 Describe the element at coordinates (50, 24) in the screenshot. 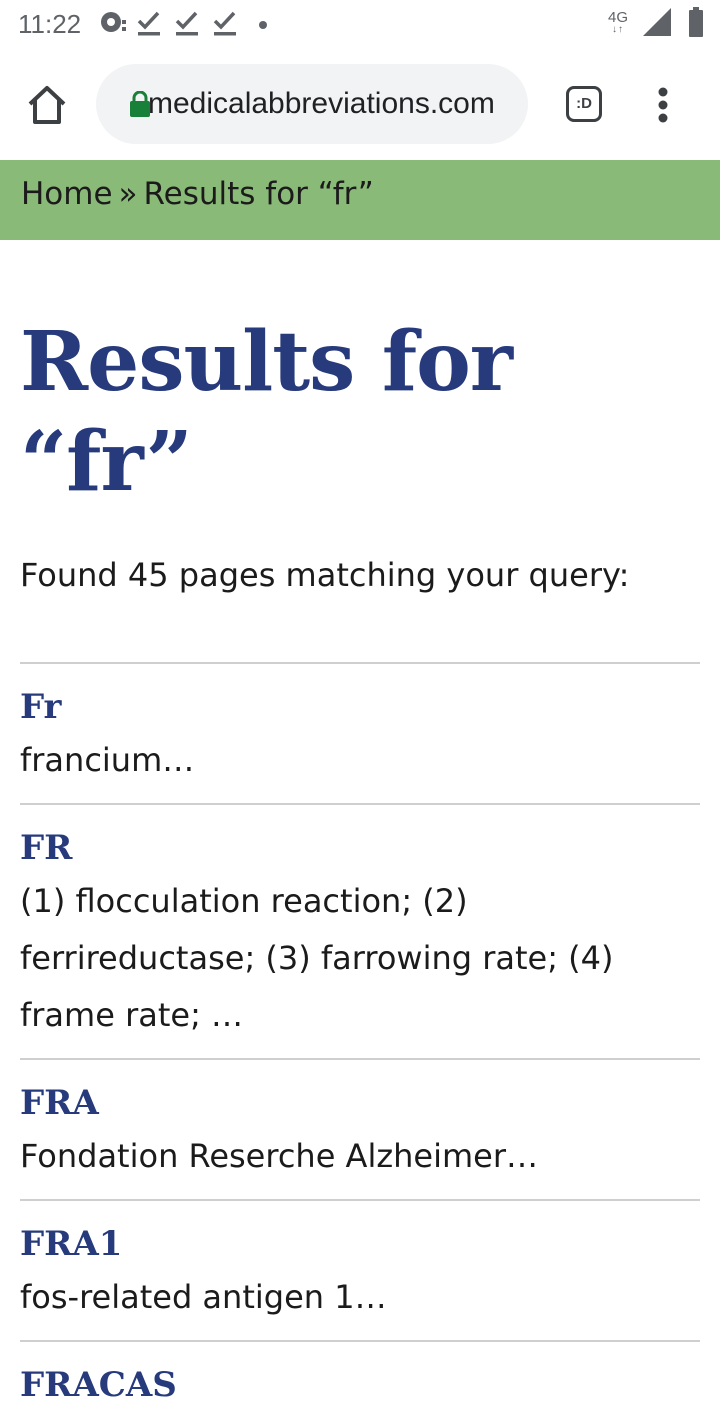

I see `status-time: 11:22` at that location.